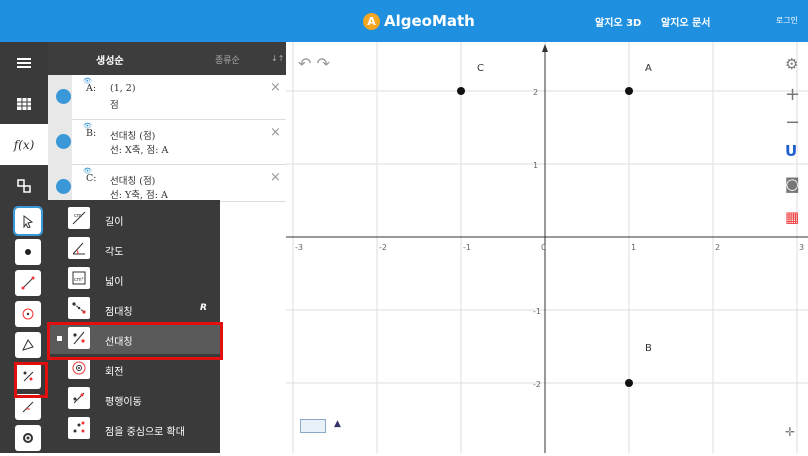 Image resolution: width=808 pixels, height=456 pixels. I want to click on magnet-button: U, so click(791, 151).